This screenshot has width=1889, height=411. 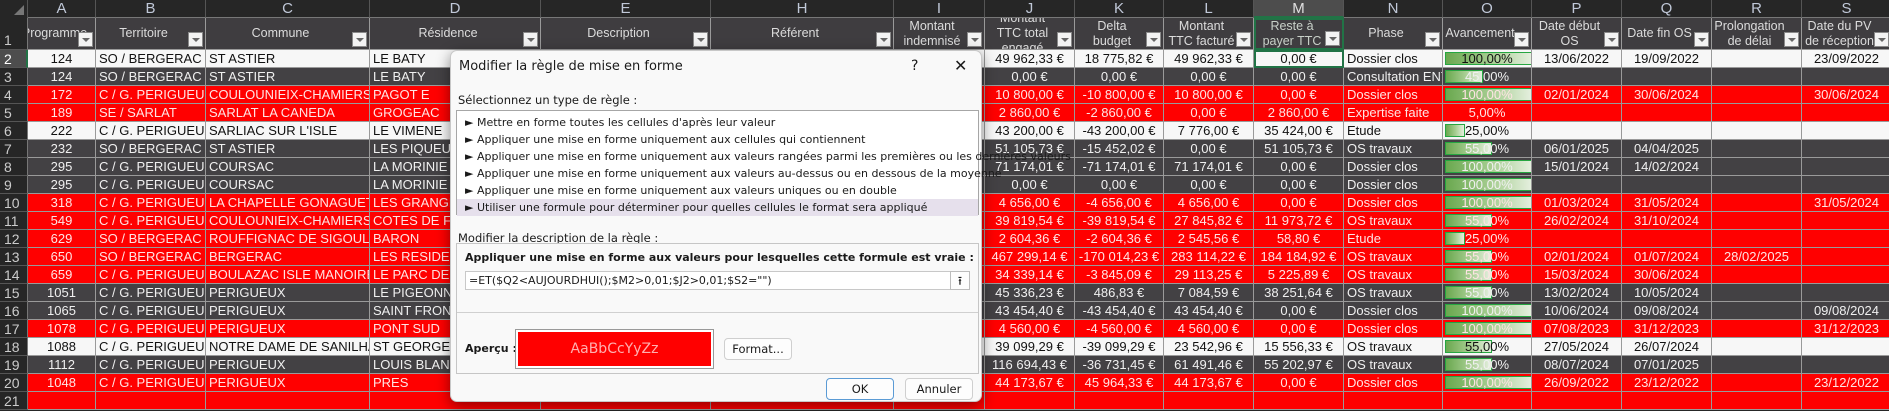 I want to click on table-cell: SE / SARLAT, so click(x=151, y=113).